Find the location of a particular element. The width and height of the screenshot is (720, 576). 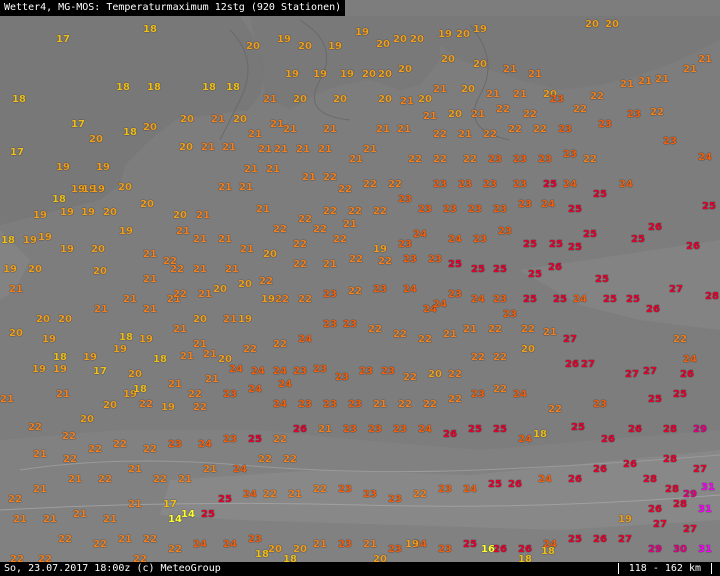

station-temperature: 16 is located at coordinates (488, 549).